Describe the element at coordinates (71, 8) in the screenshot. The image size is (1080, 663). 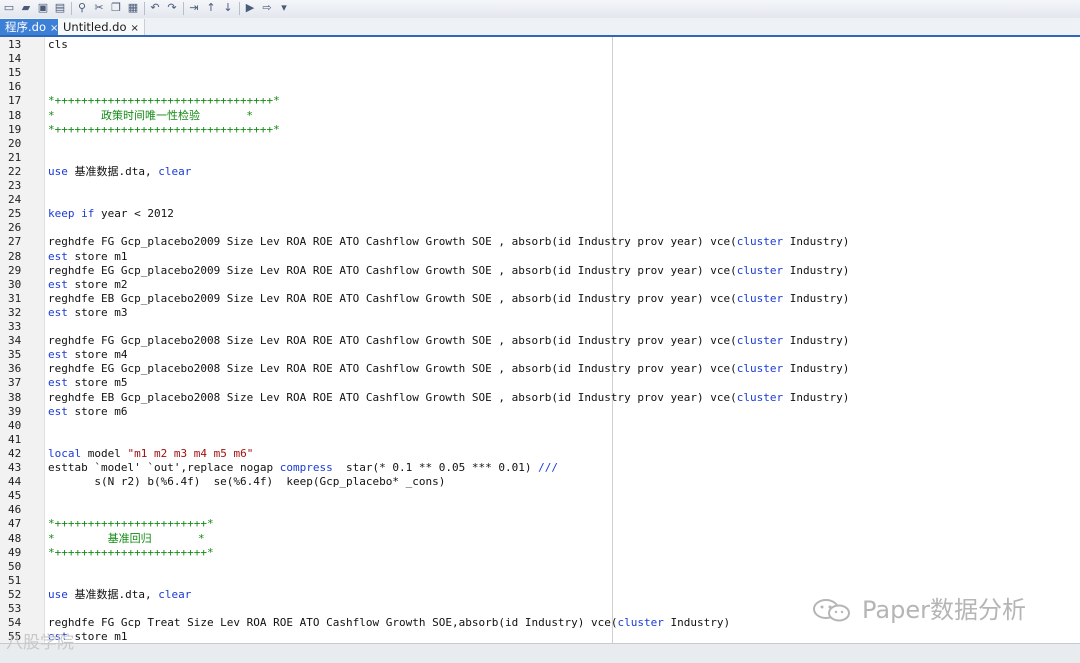
I see `toolbar-separator` at that location.